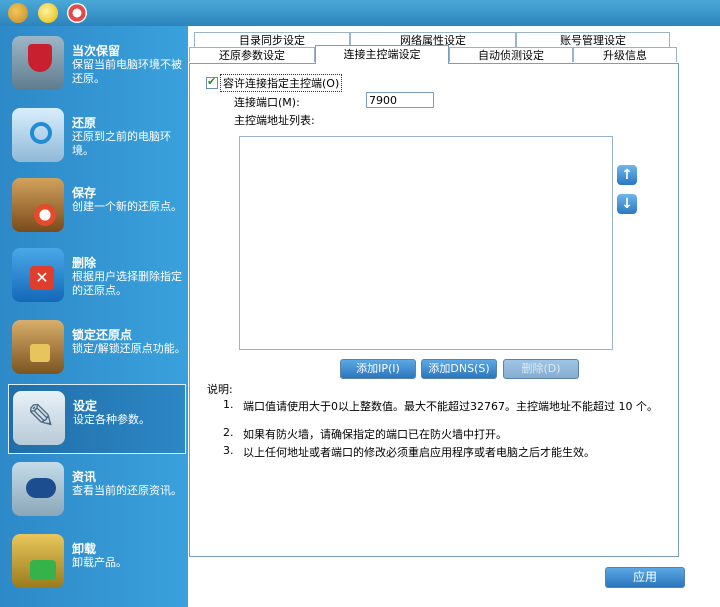  Describe the element at coordinates (38, 63) in the screenshot. I see `shield-icon` at that location.